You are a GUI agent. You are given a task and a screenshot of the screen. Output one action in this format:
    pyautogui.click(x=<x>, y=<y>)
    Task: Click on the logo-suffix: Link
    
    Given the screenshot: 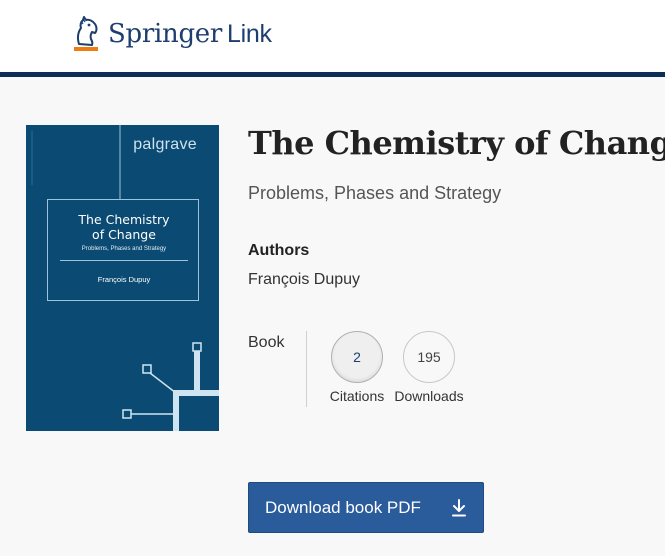 What is the action you would take?
    pyautogui.click(x=249, y=34)
    